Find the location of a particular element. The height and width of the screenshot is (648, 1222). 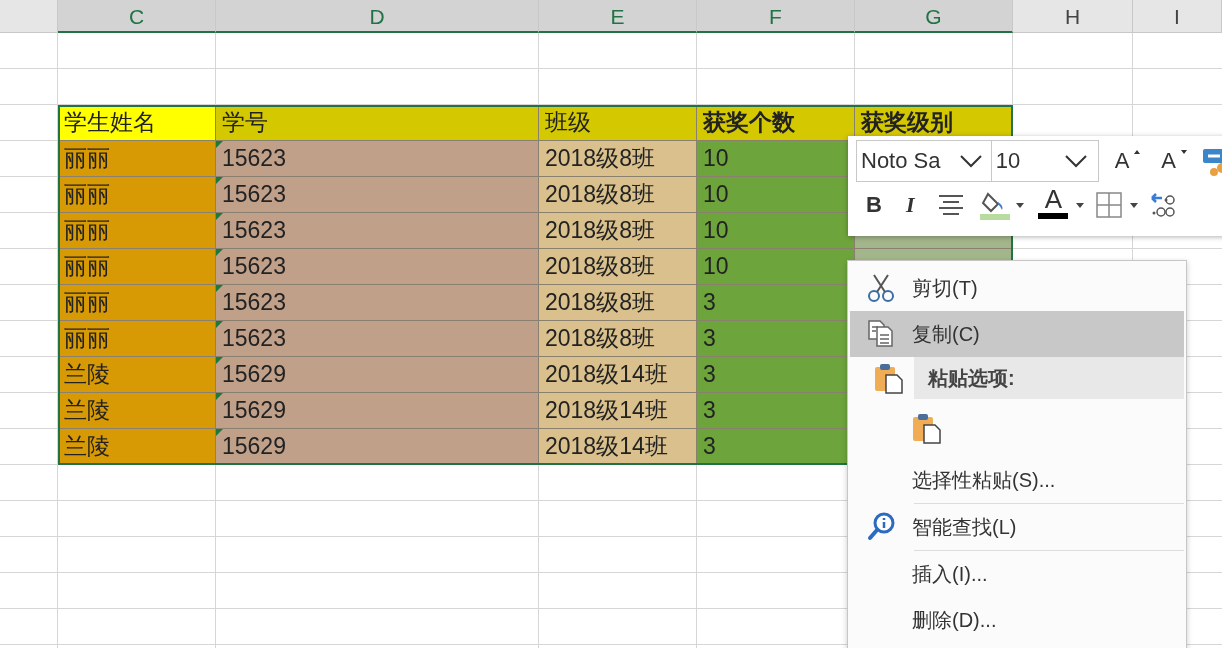

menu-item: 智能查找(L) is located at coordinates (1017, 527).